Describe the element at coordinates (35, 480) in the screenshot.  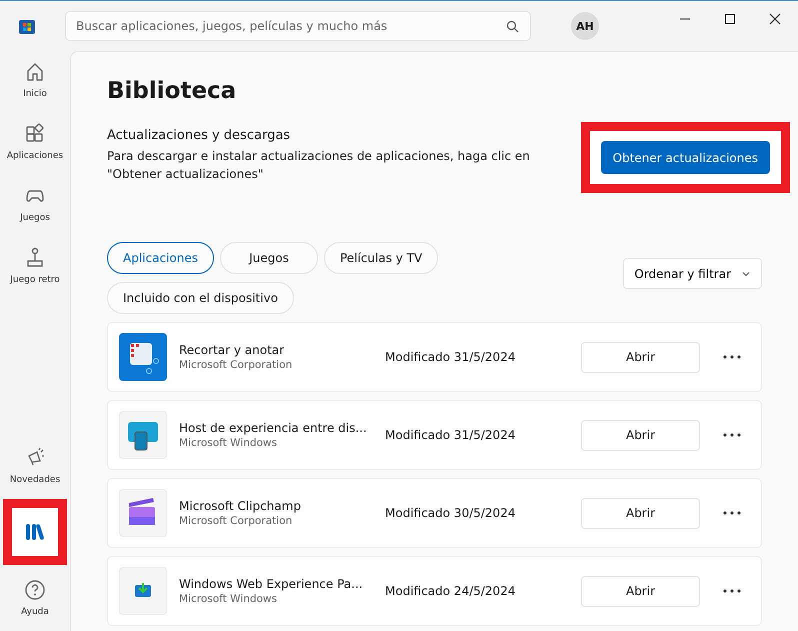
I see `nav-label: Novedades` at that location.